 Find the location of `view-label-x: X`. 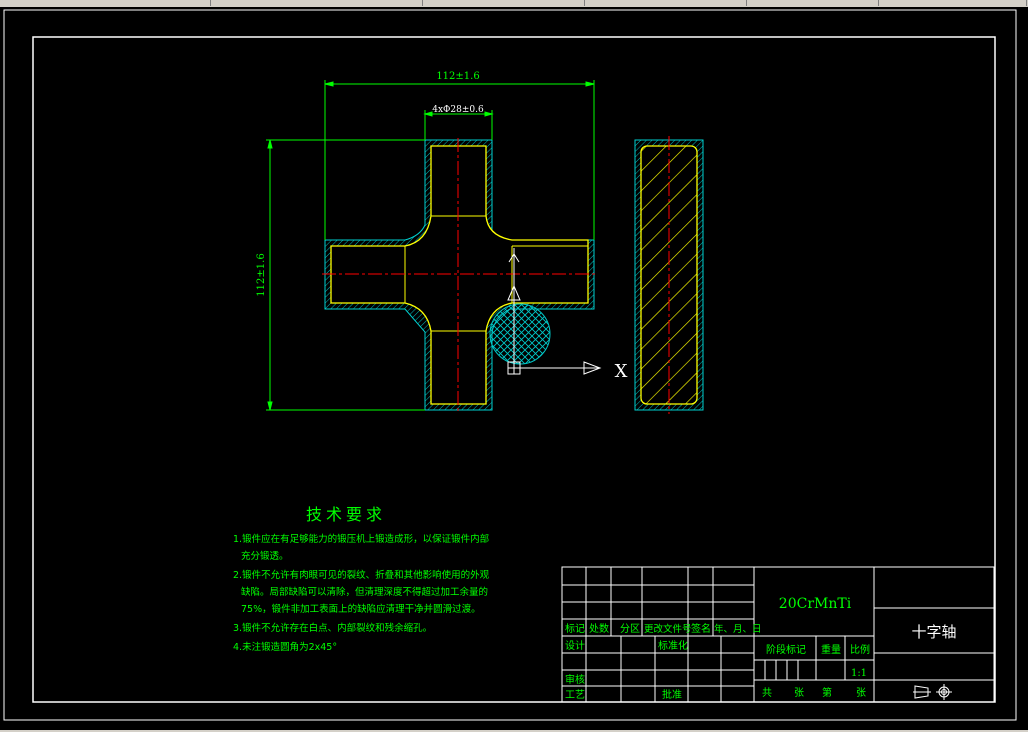

view-label-x: X is located at coordinates (621, 371).